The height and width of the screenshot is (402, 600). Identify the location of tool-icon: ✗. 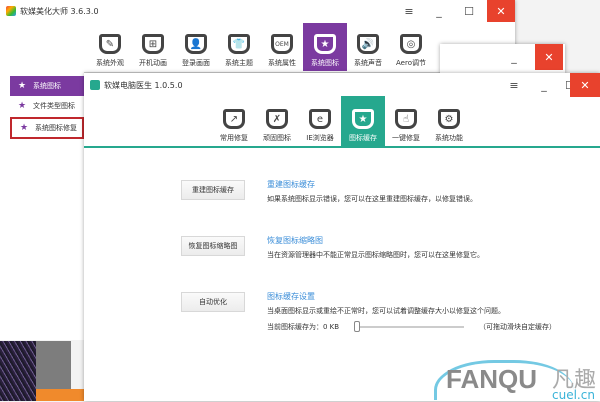
(277, 119).